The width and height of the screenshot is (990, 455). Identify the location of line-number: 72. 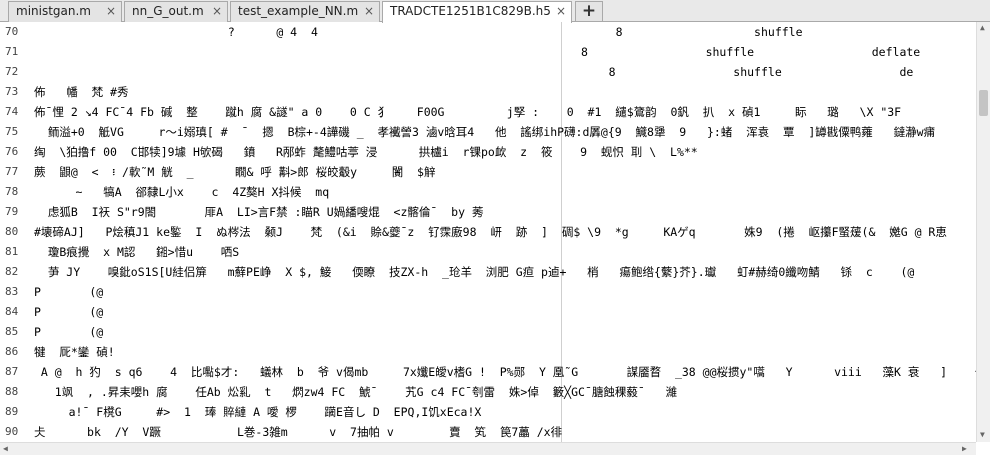
(12, 71).